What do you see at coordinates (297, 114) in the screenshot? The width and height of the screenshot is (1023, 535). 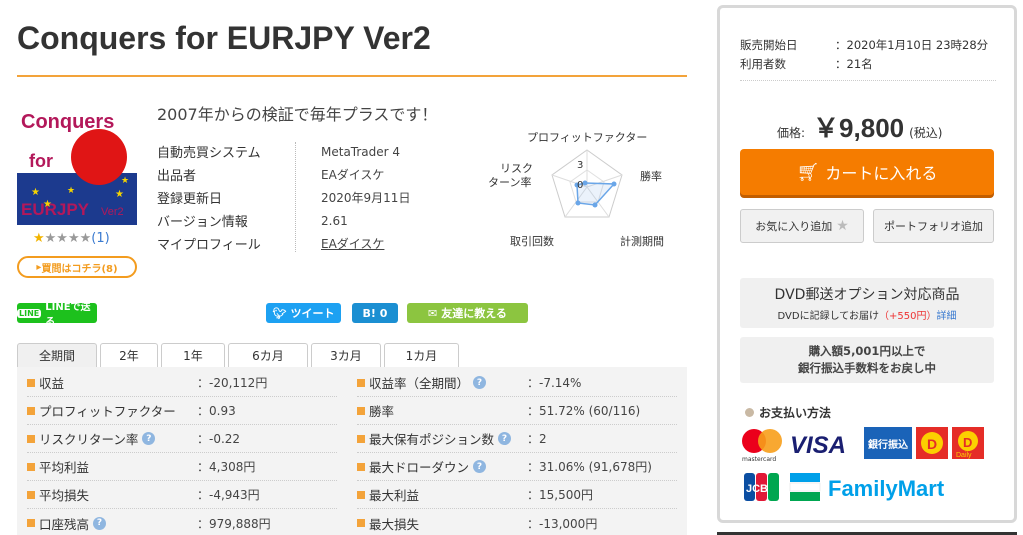 I see `catch-copy: 2007年からの検証で毎年プラスです！` at bounding box center [297, 114].